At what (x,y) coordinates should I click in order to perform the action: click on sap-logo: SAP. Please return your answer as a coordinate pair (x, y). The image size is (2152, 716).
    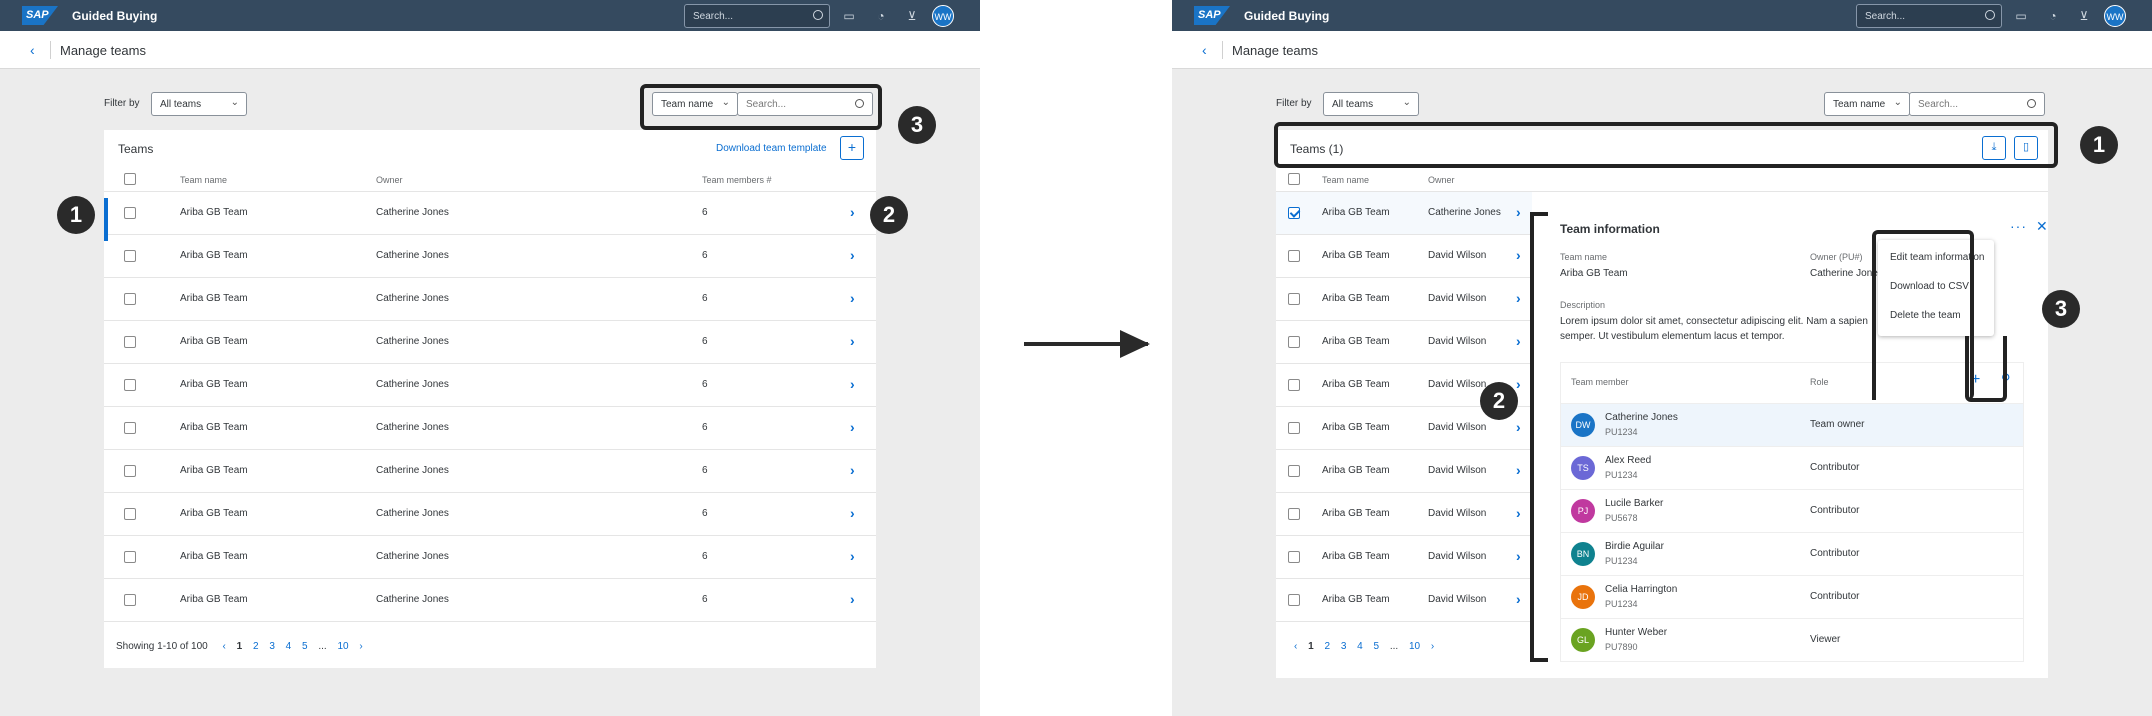
    Looking at the image, I should click on (40, 15).